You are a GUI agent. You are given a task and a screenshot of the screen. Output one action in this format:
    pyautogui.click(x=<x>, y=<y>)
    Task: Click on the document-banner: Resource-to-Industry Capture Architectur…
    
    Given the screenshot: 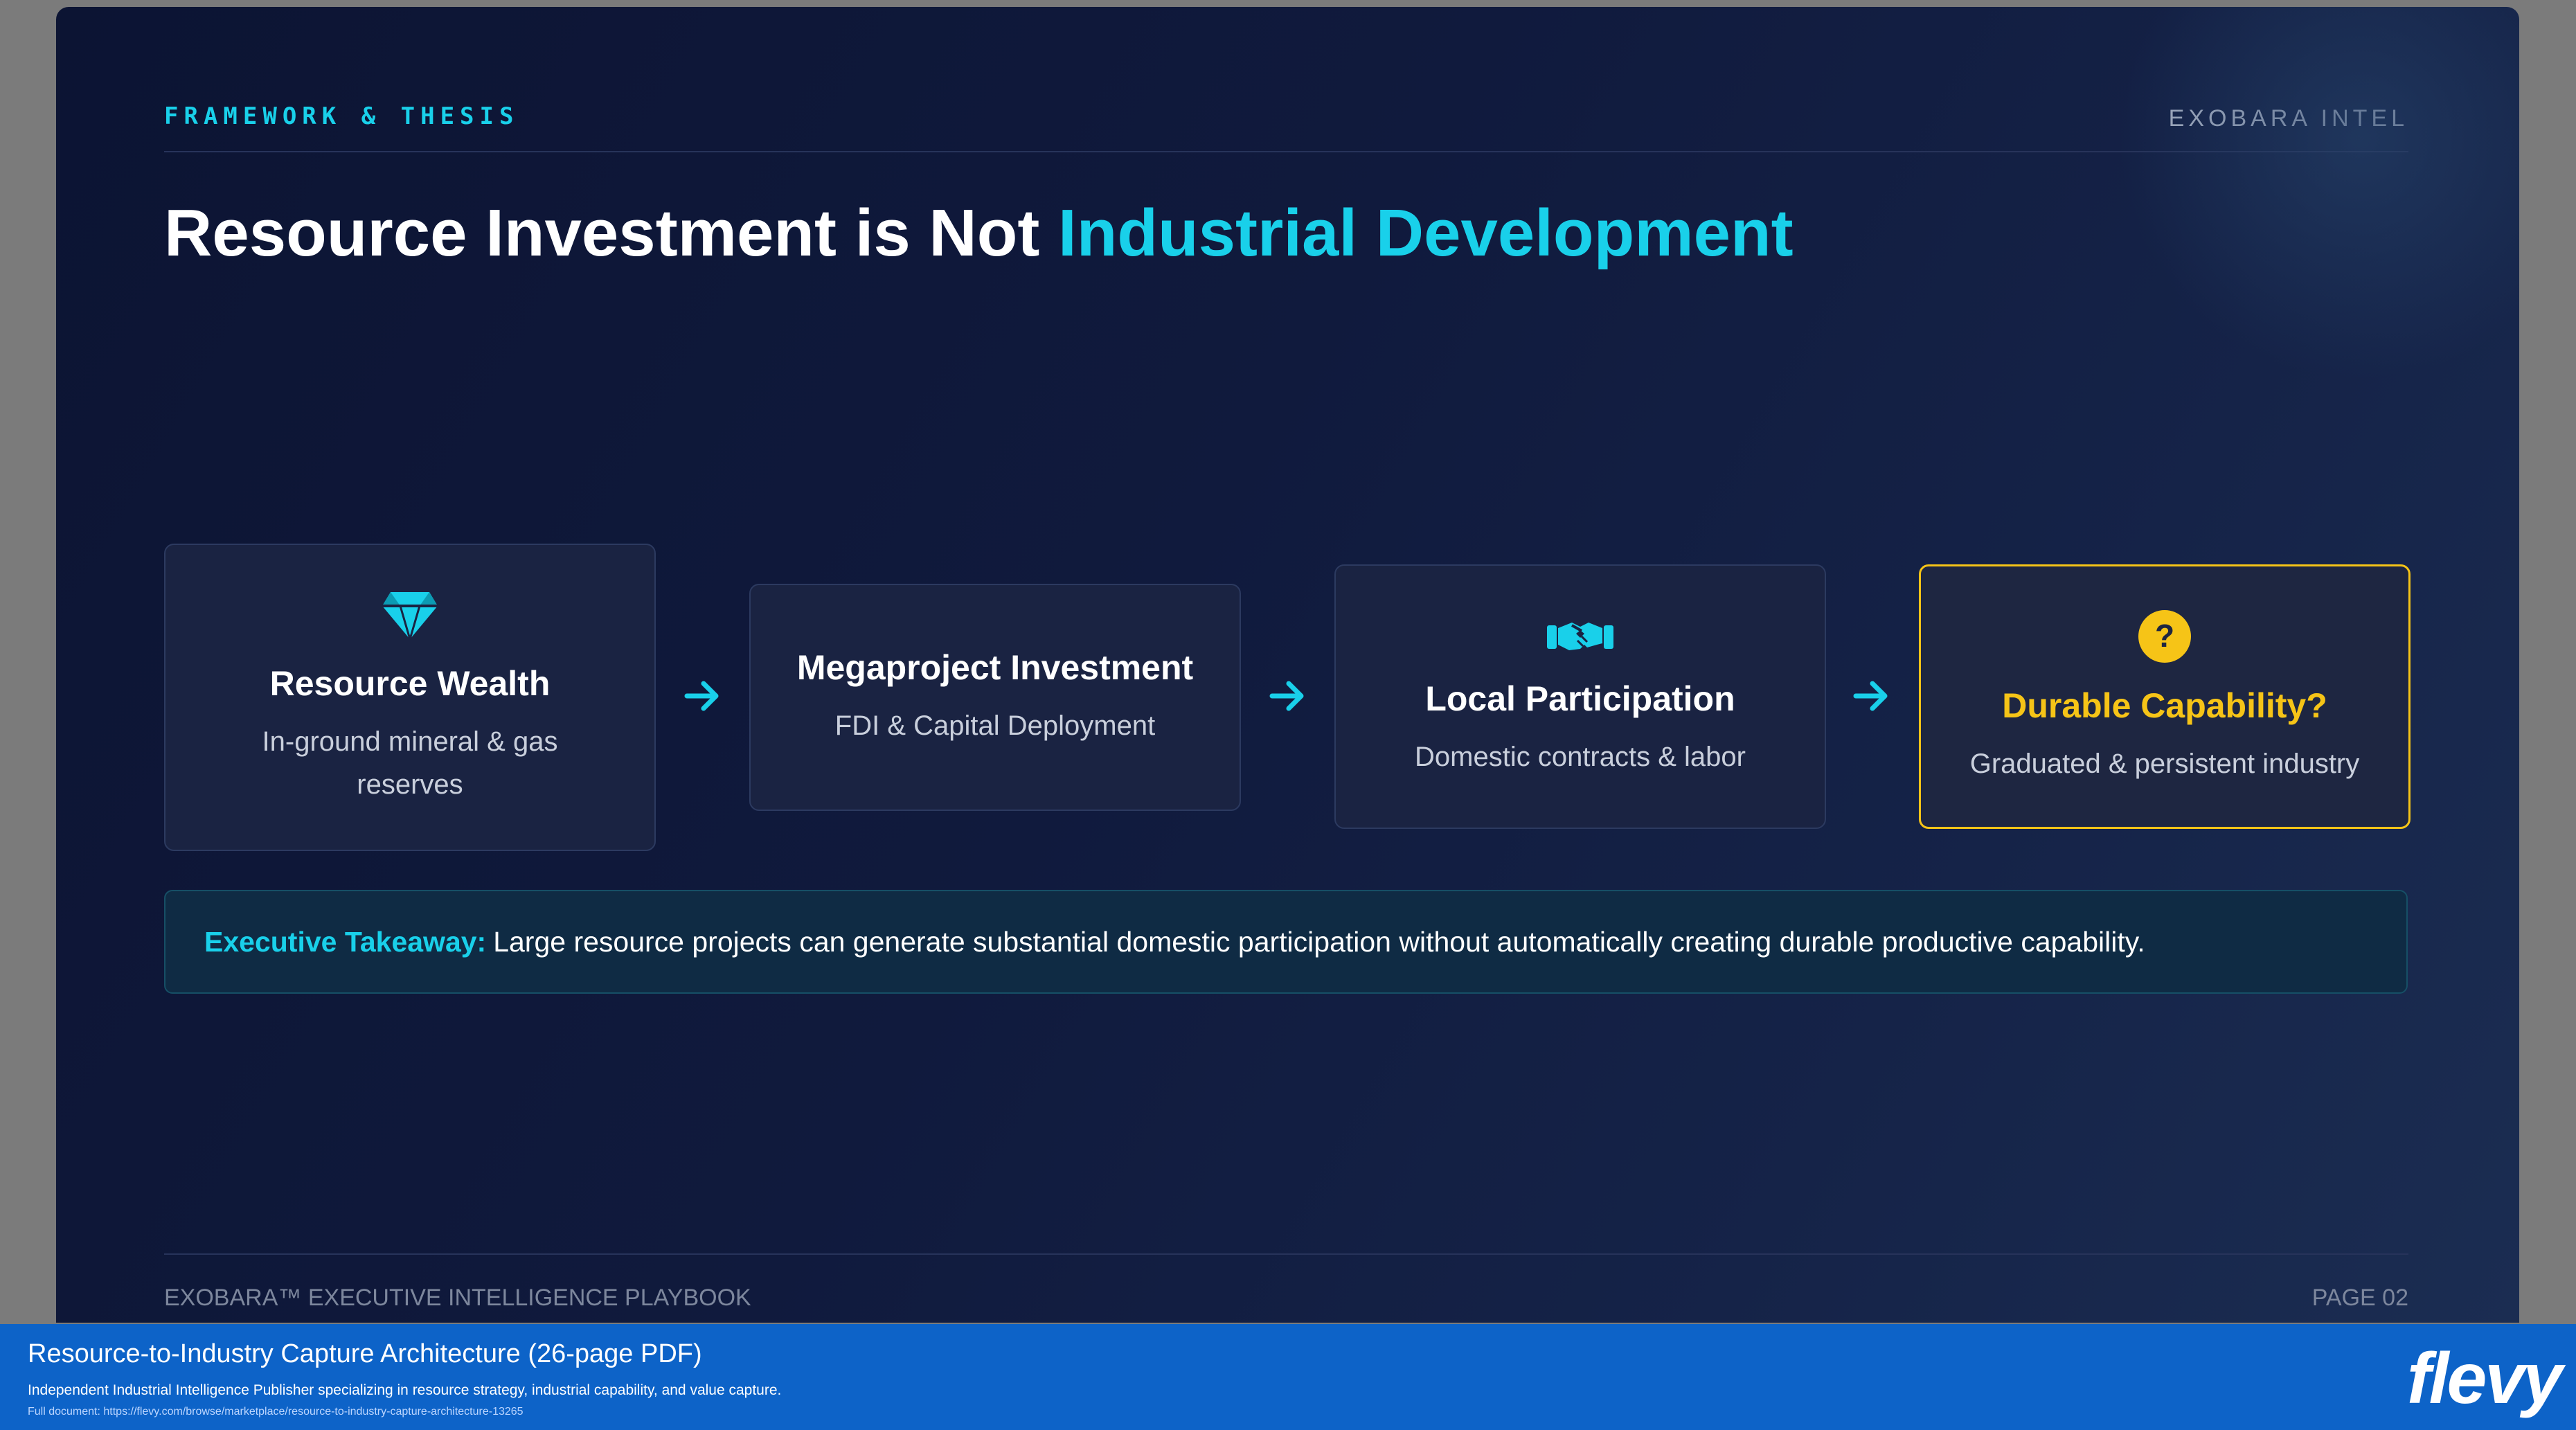 What is the action you would take?
    pyautogui.click(x=1288, y=1377)
    